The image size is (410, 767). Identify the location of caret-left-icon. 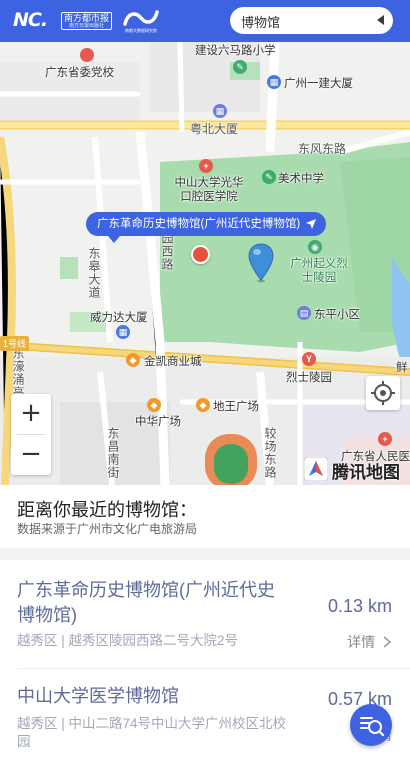
(380, 20).